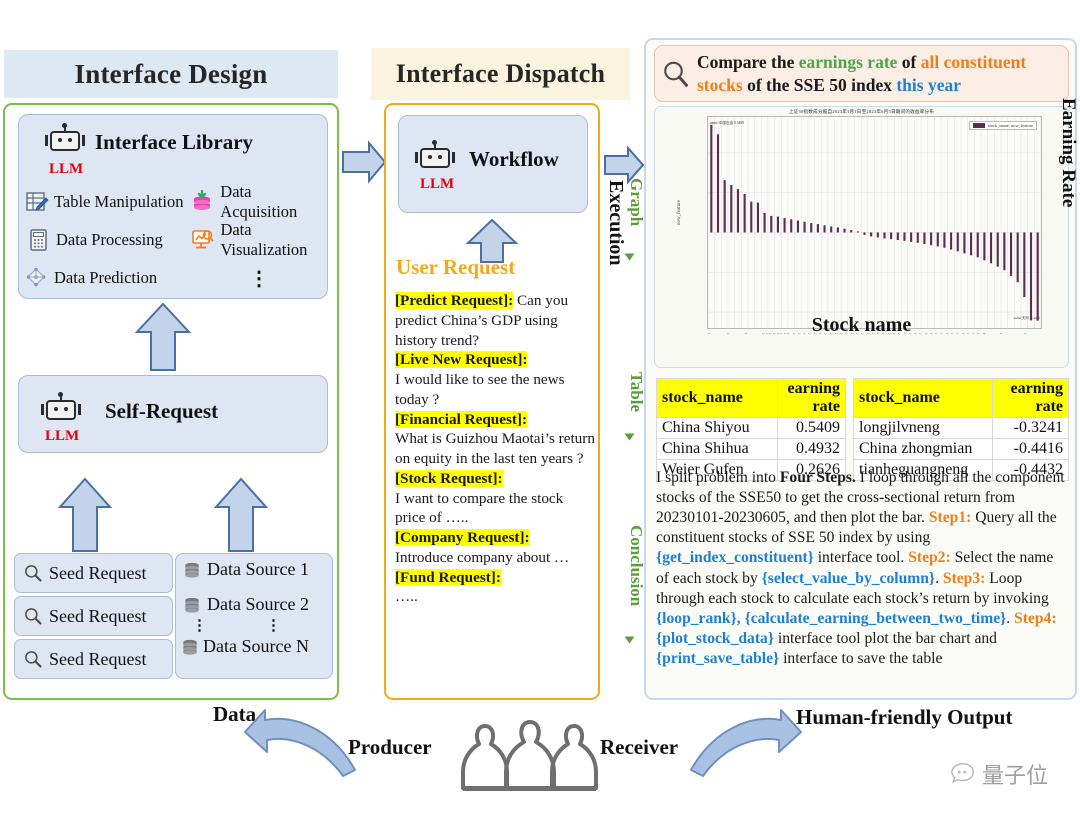 This screenshot has height=829, width=1080. Describe the element at coordinates (93, 573) in the screenshot. I see `seed-request-1: Seed Request` at that location.